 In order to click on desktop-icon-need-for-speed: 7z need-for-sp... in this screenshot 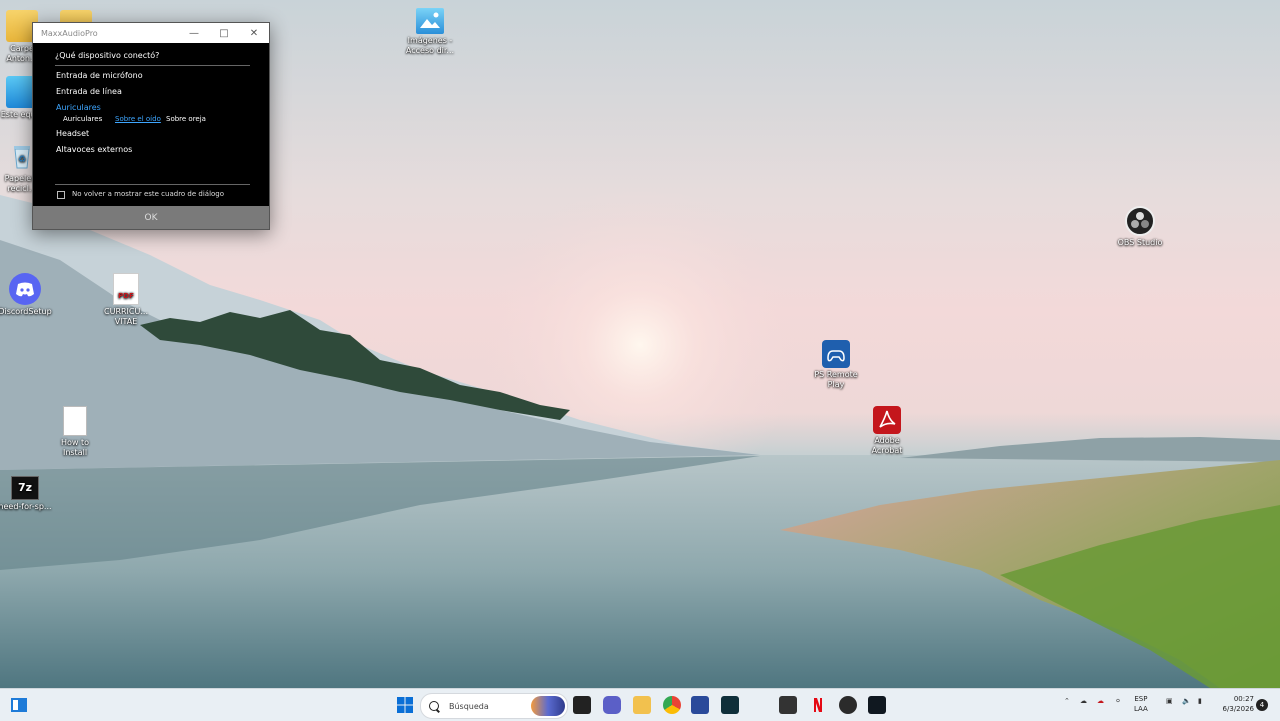, I will do `click(30, 494)`.